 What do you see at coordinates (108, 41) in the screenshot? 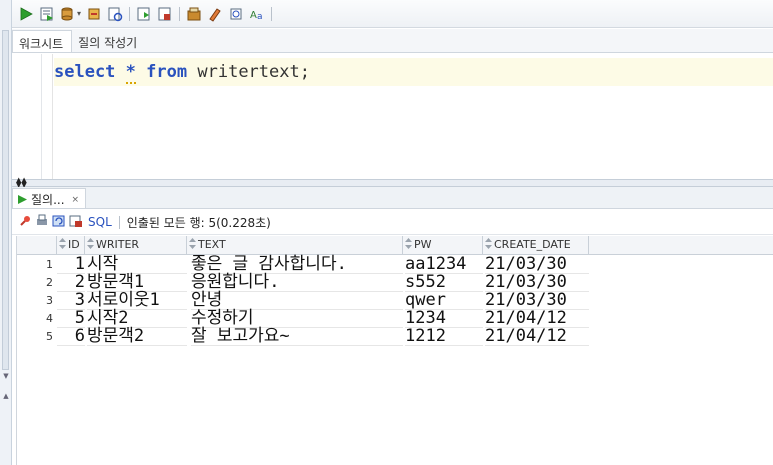
I see `tab-query-builder: 질의 작성기` at bounding box center [108, 41].